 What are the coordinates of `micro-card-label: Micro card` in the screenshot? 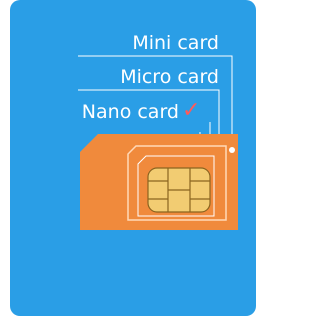 It's located at (169, 77).